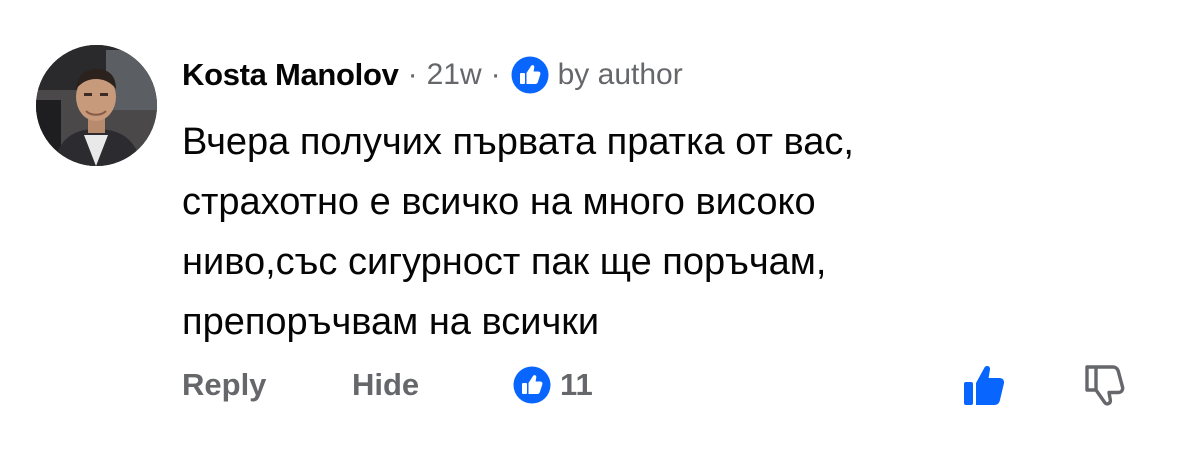 The height and width of the screenshot is (461, 1179). I want to click on thumbs-up-icon, so click(984, 385).